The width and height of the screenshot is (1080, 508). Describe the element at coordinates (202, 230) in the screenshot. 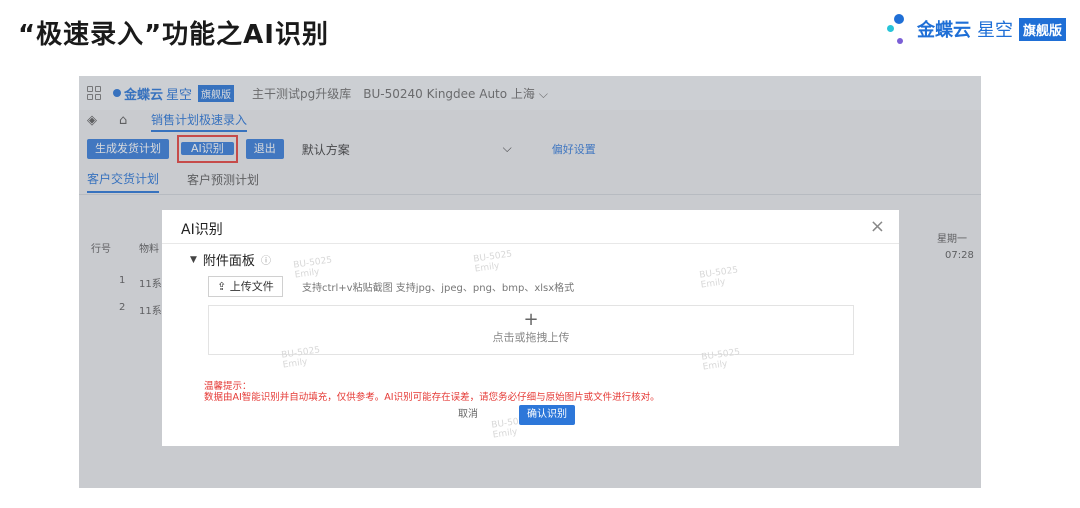

I see `dialog-title: AI识别` at that location.